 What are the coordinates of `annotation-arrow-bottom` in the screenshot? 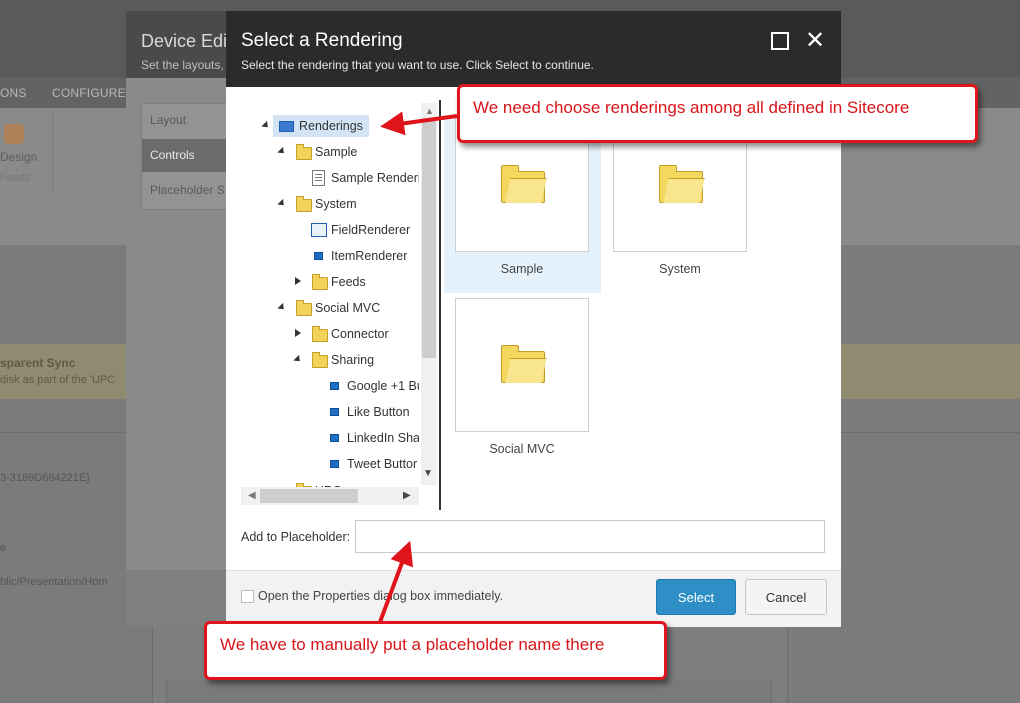 It's located at (396, 581).